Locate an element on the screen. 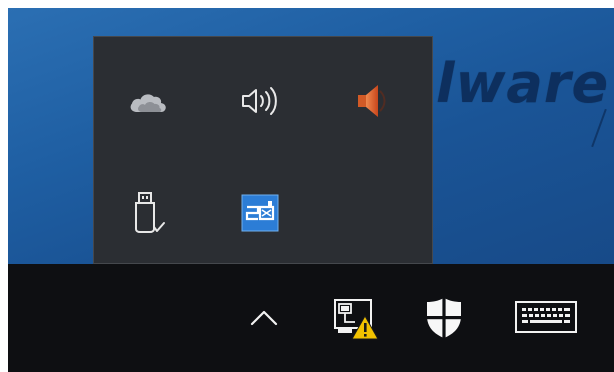  tray-item-volume is located at coordinates (260, 101).